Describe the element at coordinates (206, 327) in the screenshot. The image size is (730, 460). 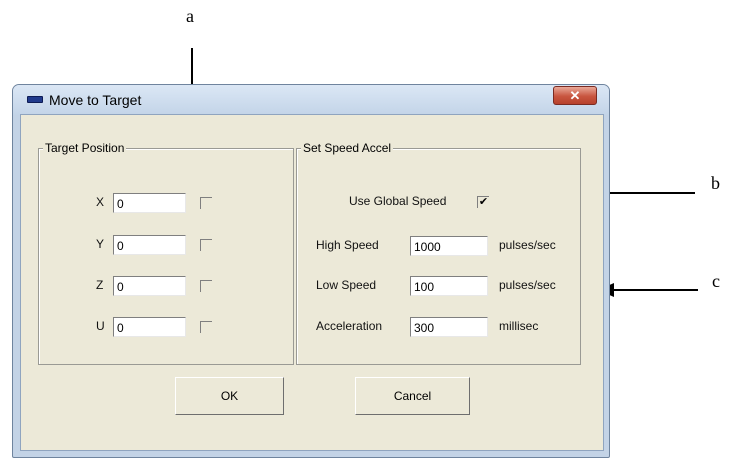
I see `axis-u-checkbox` at that location.